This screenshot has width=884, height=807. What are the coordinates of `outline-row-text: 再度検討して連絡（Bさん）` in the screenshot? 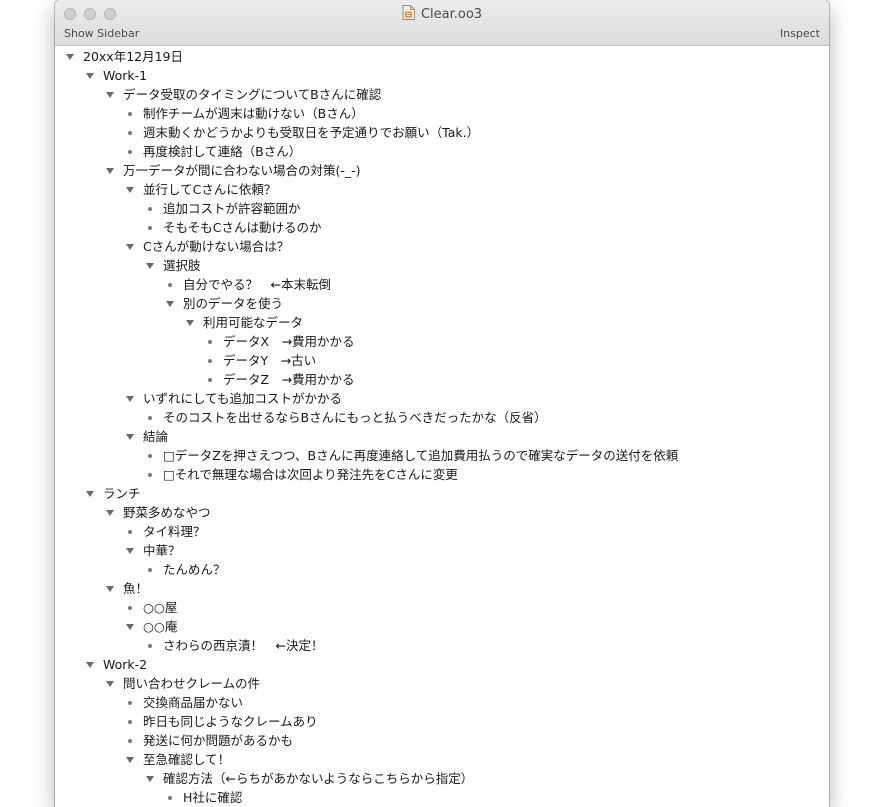 It's located at (222, 151).